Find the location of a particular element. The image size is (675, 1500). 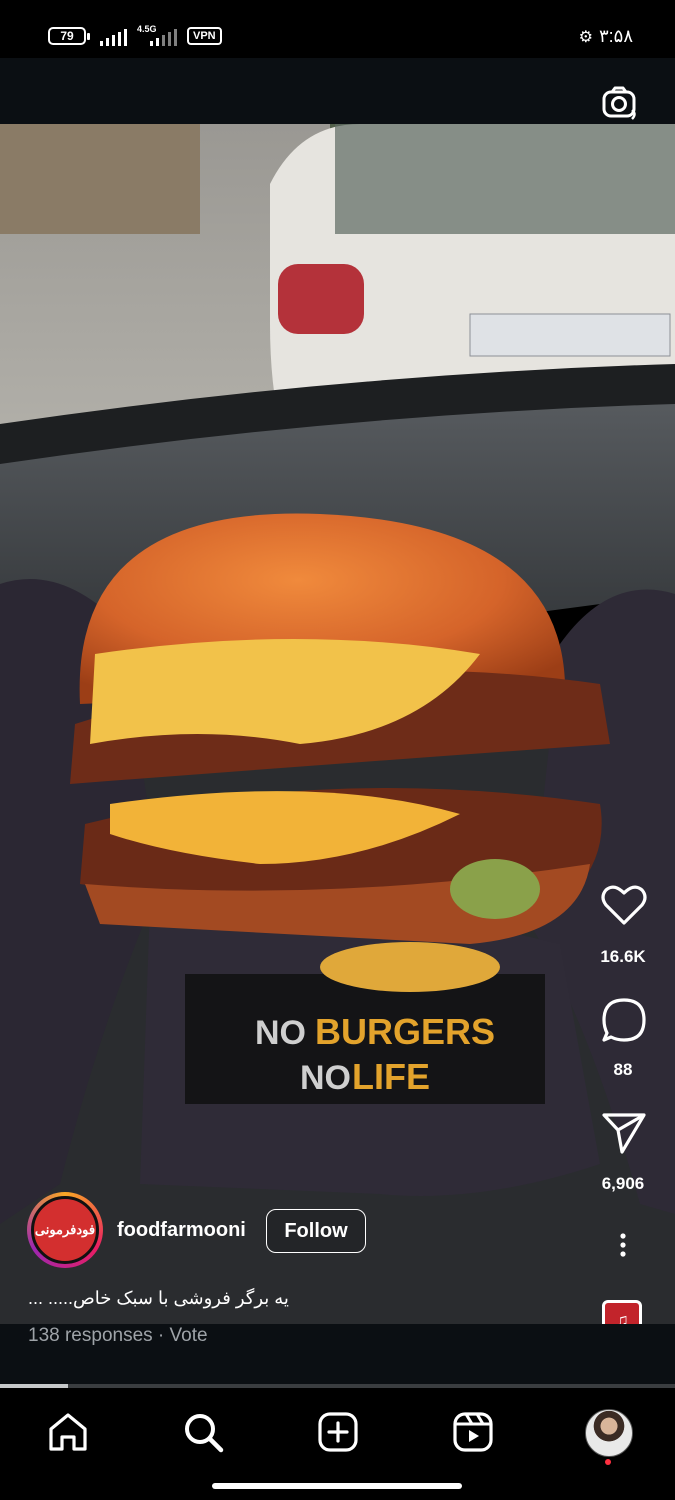

more-options-icon is located at coordinates (623, 1245).